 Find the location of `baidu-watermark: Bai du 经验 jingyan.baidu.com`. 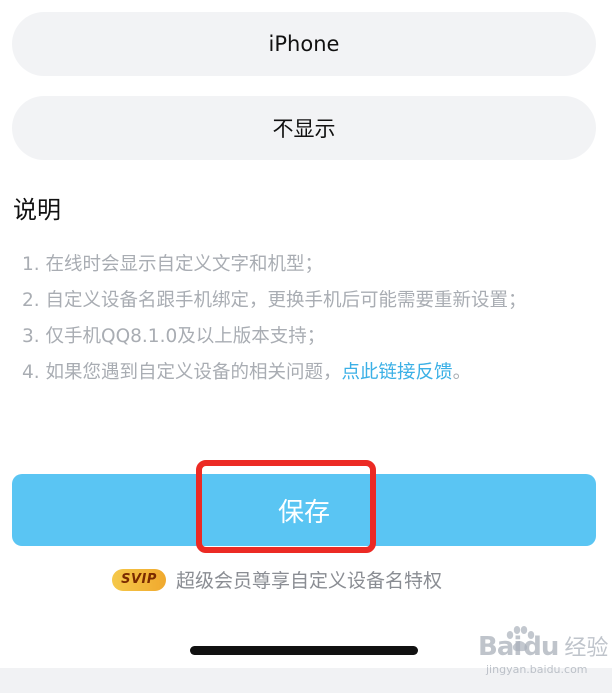

baidu-watermark: Bai du 经验 jingyan.baidu.com is located at coordinates (543, 651).